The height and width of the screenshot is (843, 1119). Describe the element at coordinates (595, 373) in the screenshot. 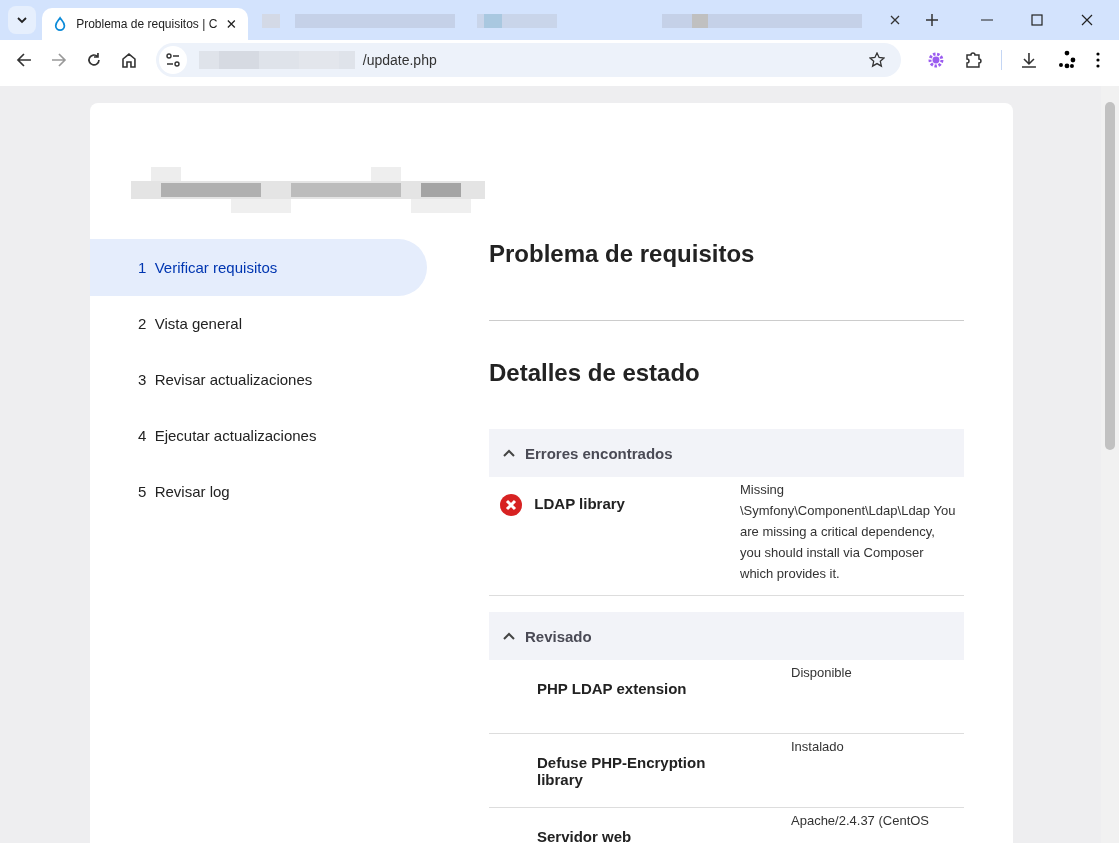

I see `section-title: Detalles de estado` at that location.